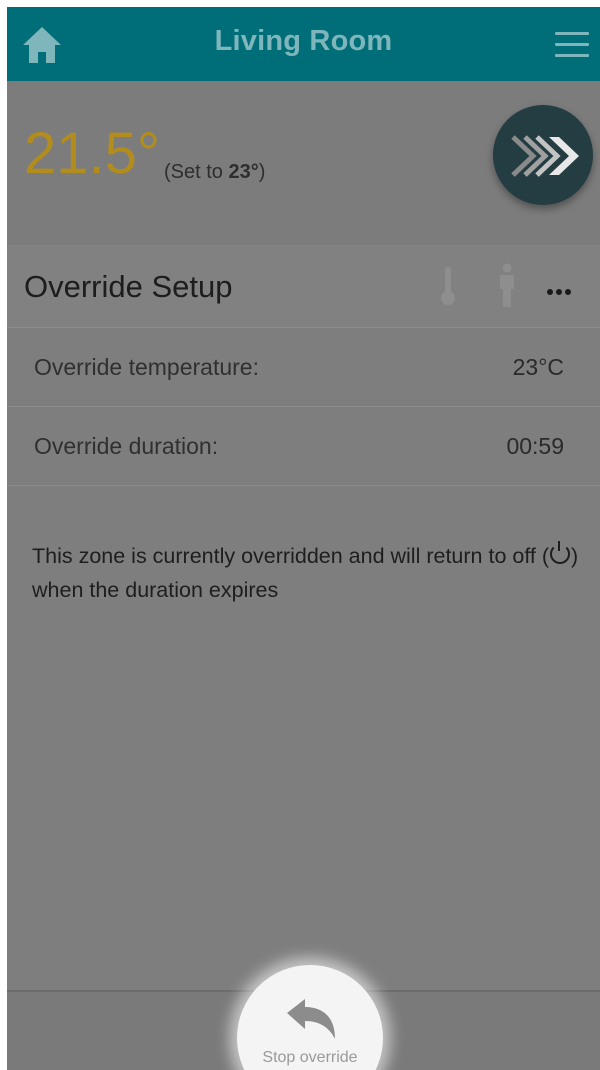 Image resolution: width=600 pixels, height=1070 pixels. What do you see at coordinates (243, 172) in the screenshot?
I see `set-value: 23°` at bounding box center [243, 172].